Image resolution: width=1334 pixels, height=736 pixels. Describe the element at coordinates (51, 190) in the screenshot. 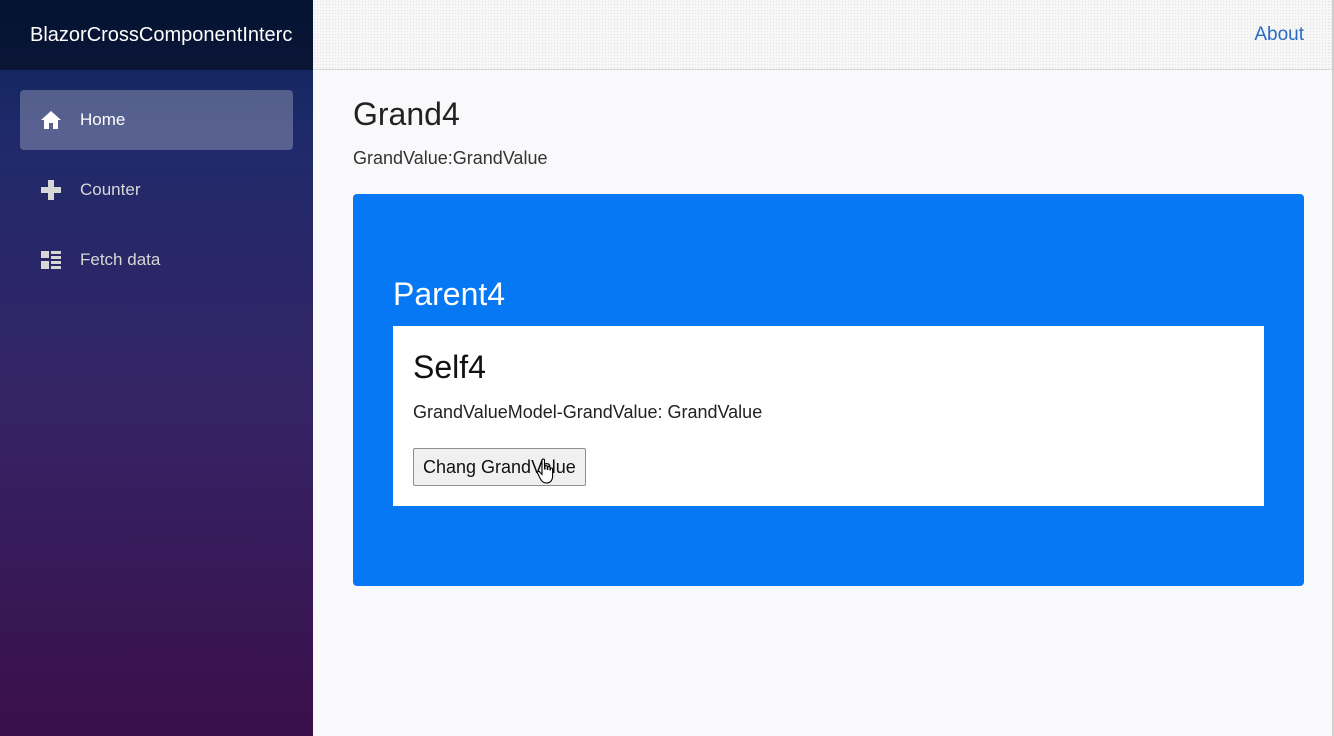

I see `plus-icon` at that location.